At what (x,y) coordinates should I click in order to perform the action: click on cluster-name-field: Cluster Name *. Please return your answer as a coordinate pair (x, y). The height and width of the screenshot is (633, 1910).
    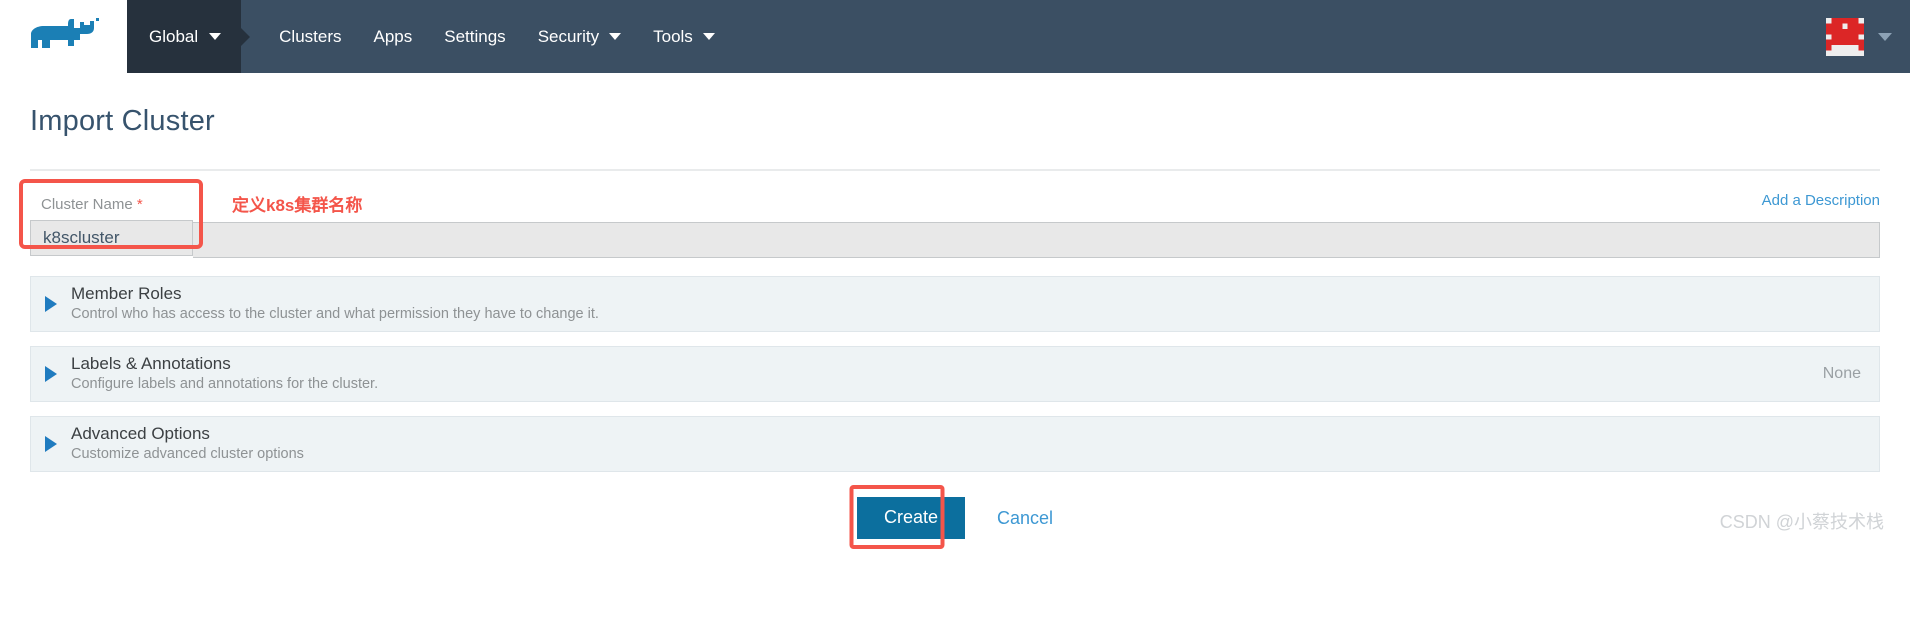
    Looking at the image, I should click on (111, 223).